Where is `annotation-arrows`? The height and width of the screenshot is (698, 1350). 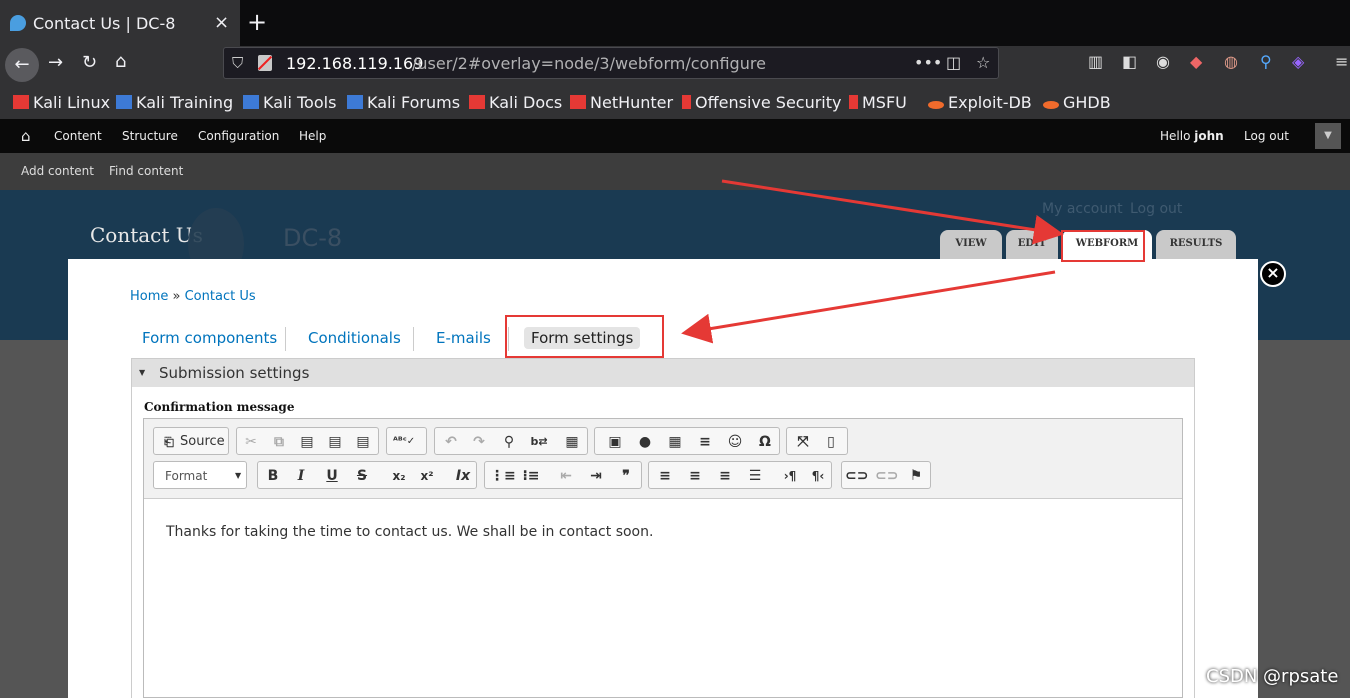
annotation-arrows is located at coordinates (872, 261).